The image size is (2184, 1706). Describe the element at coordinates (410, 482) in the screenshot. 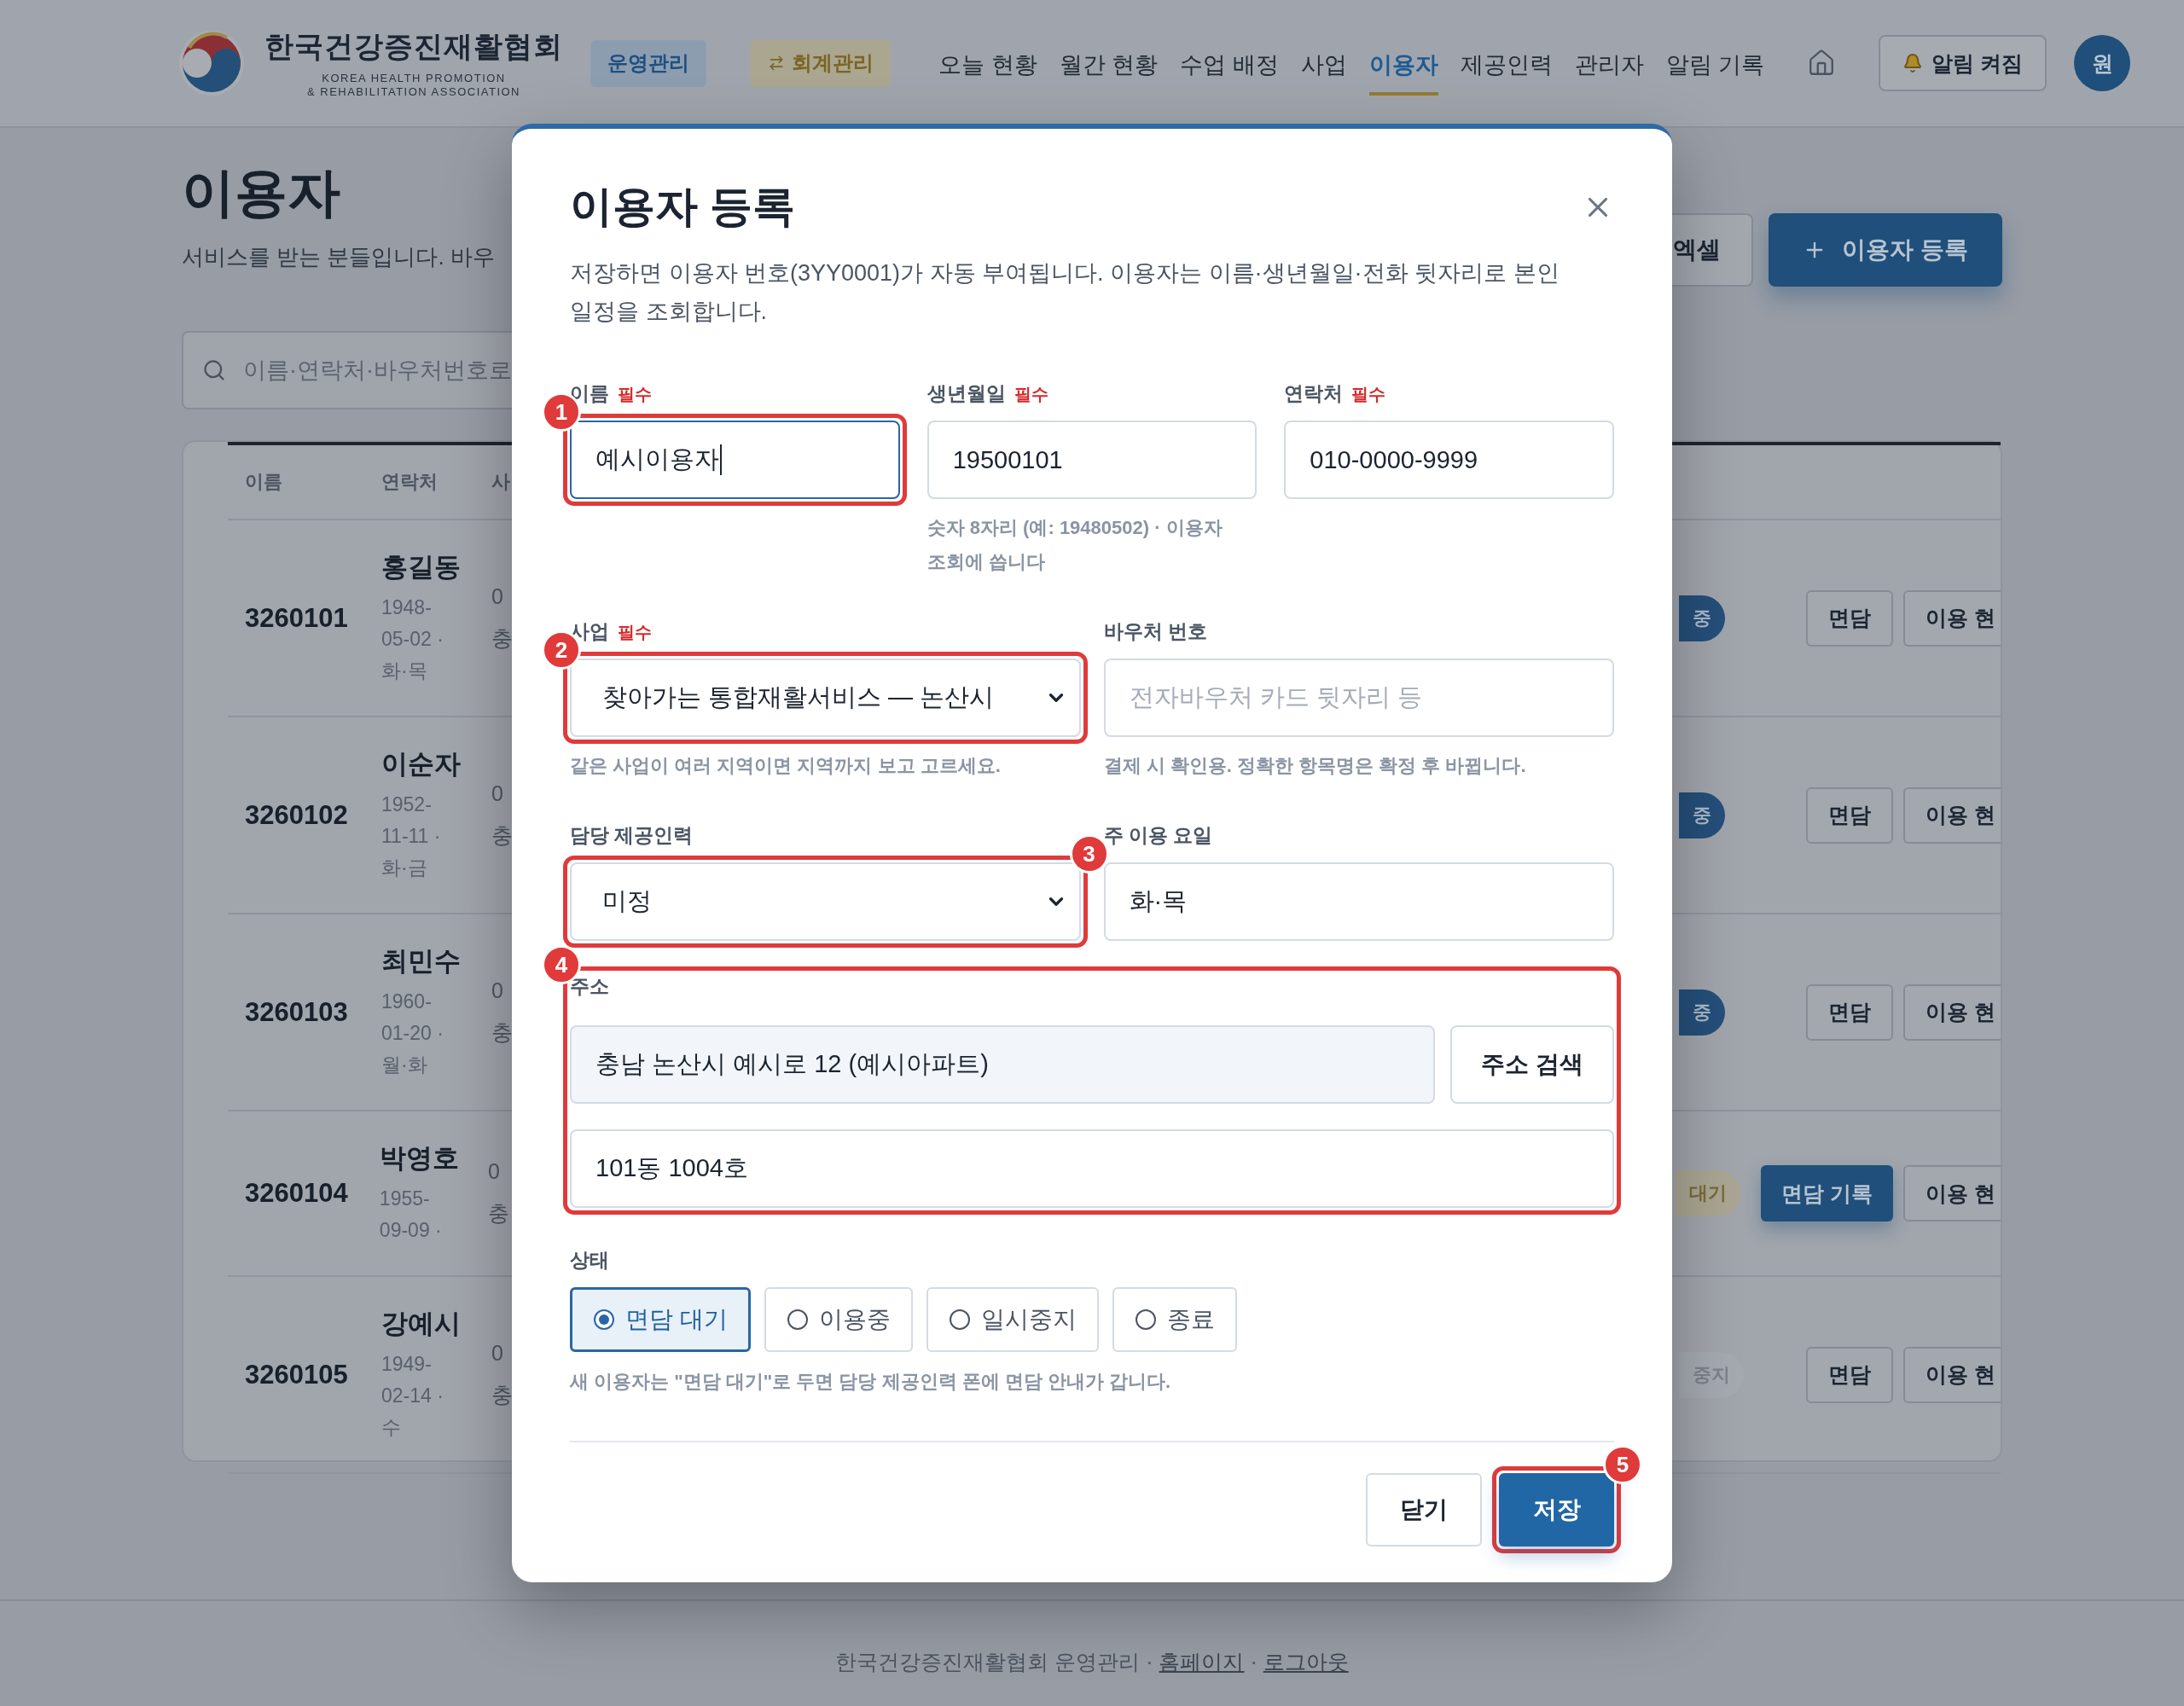

I see `column-header: 연락처` at that location.